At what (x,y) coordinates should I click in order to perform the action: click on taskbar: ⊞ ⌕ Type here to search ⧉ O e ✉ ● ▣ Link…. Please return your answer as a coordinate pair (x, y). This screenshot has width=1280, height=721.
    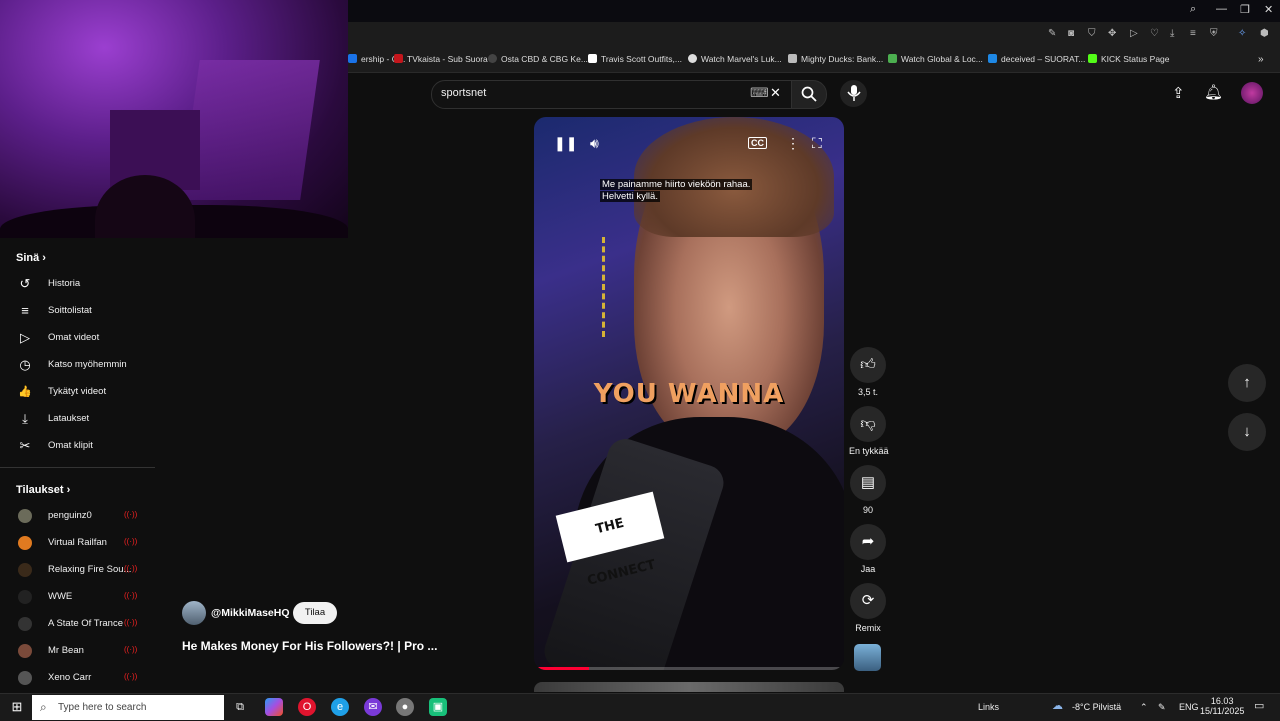
    Looking at the image, I should click on (640, 707).